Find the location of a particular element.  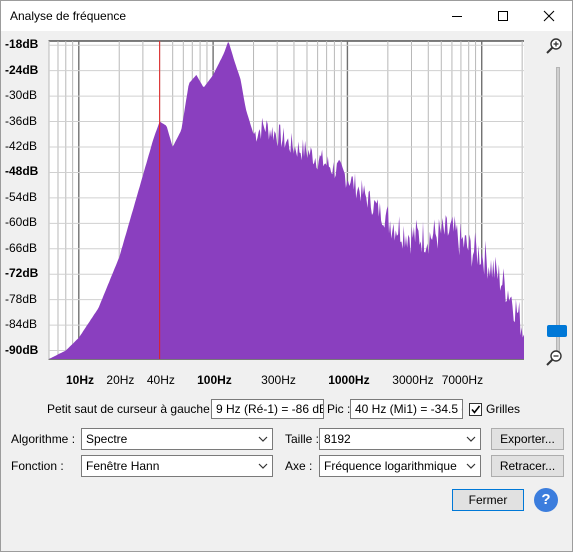

y-tick-label: -72dB is located at coordinates (22, 273).